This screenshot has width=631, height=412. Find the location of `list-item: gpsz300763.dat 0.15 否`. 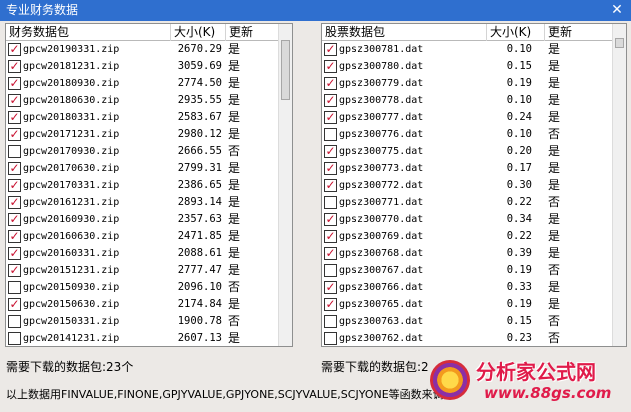

list-item: gpsz300763.dat 0.15 否 is located at coordinates (467, 321).